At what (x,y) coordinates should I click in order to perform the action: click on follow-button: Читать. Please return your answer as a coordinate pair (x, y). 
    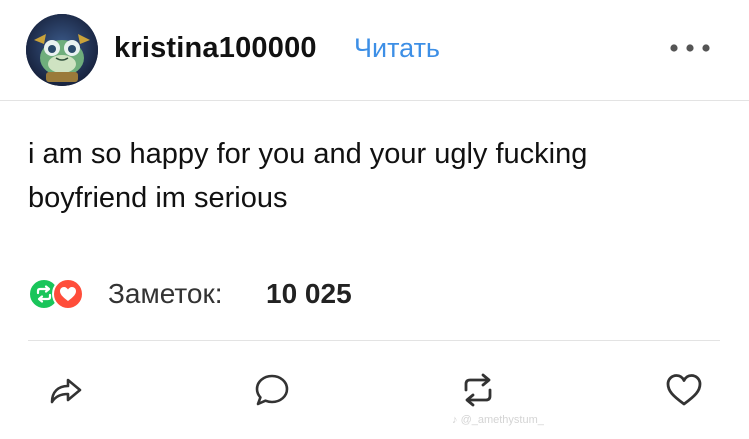
    Looking at the image, I should click on (397, 48).